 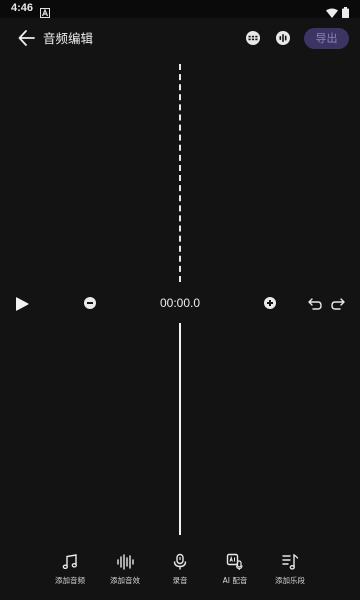 What do you see at coordinates (290, 561) in the screenshot?
I see `music-list-icon` at bounding box center [290, 561].